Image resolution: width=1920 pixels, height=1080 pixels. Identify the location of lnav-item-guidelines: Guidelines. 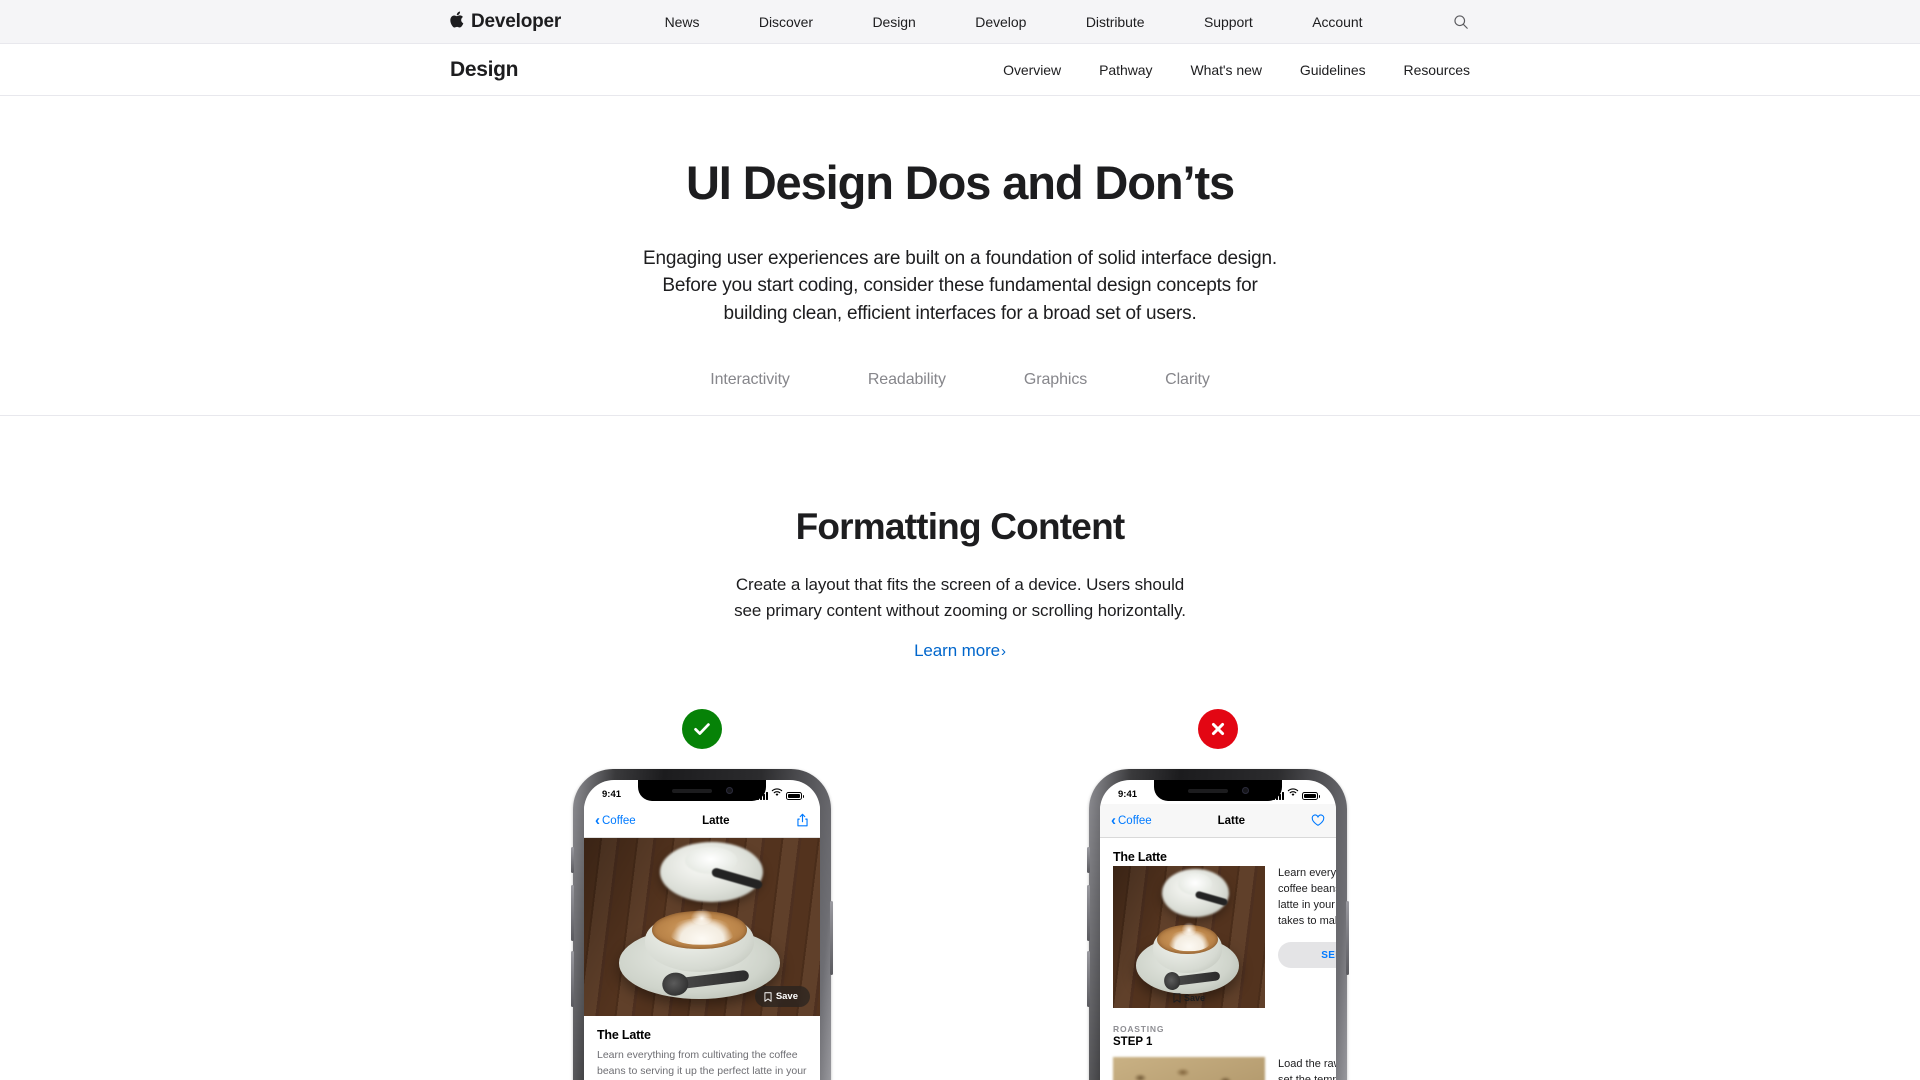
(1333, 70).